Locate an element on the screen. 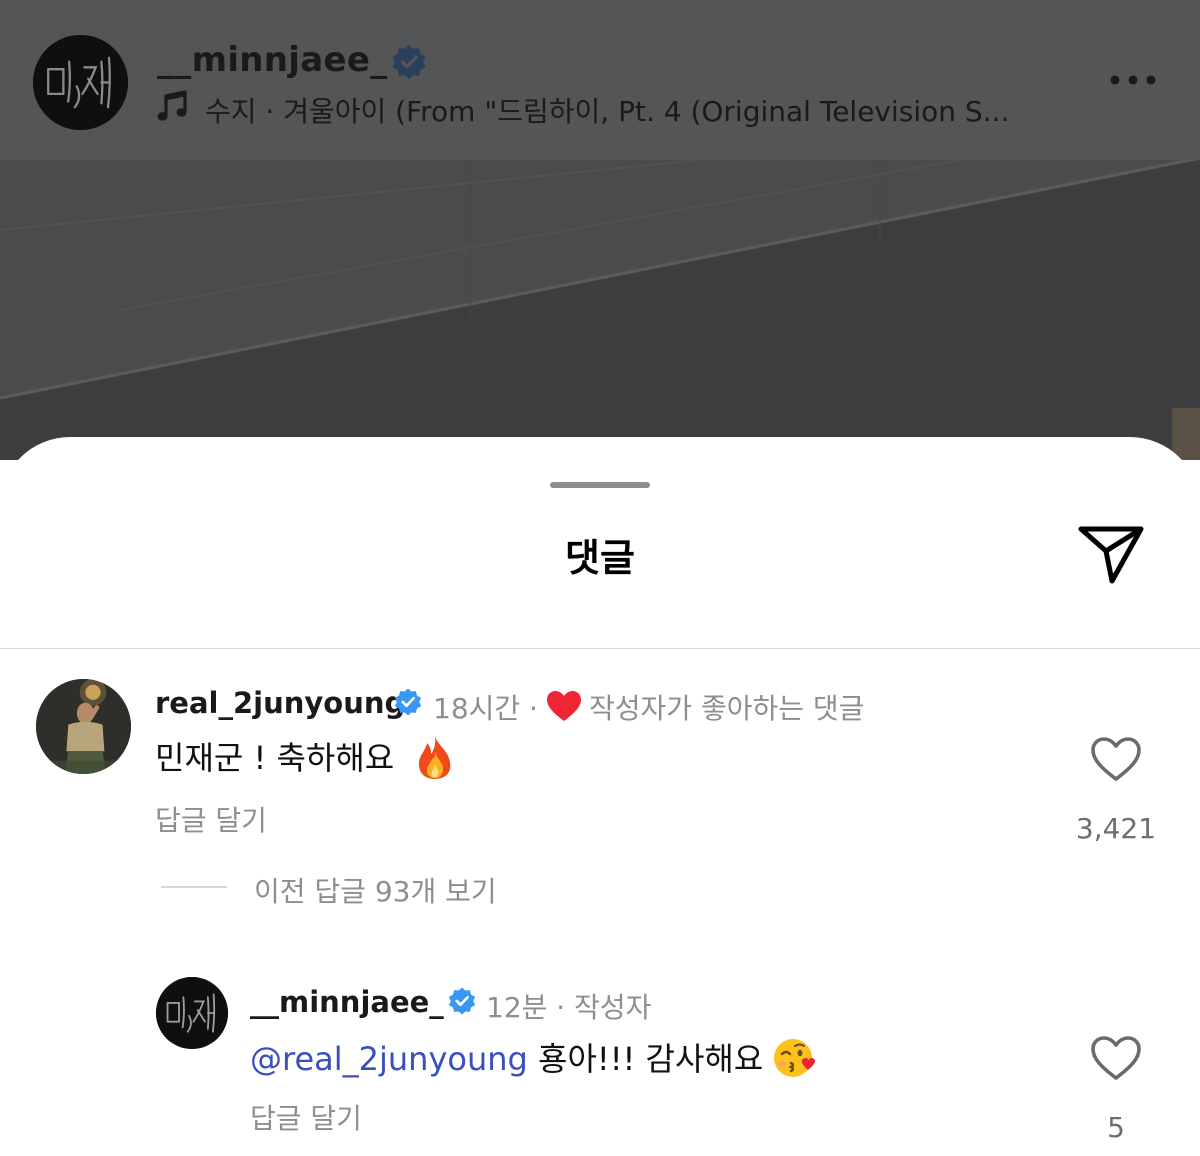 The width and height of the screenshot is (1200, 1156). fire-emoji-icon is located at coordinates (435, 757).